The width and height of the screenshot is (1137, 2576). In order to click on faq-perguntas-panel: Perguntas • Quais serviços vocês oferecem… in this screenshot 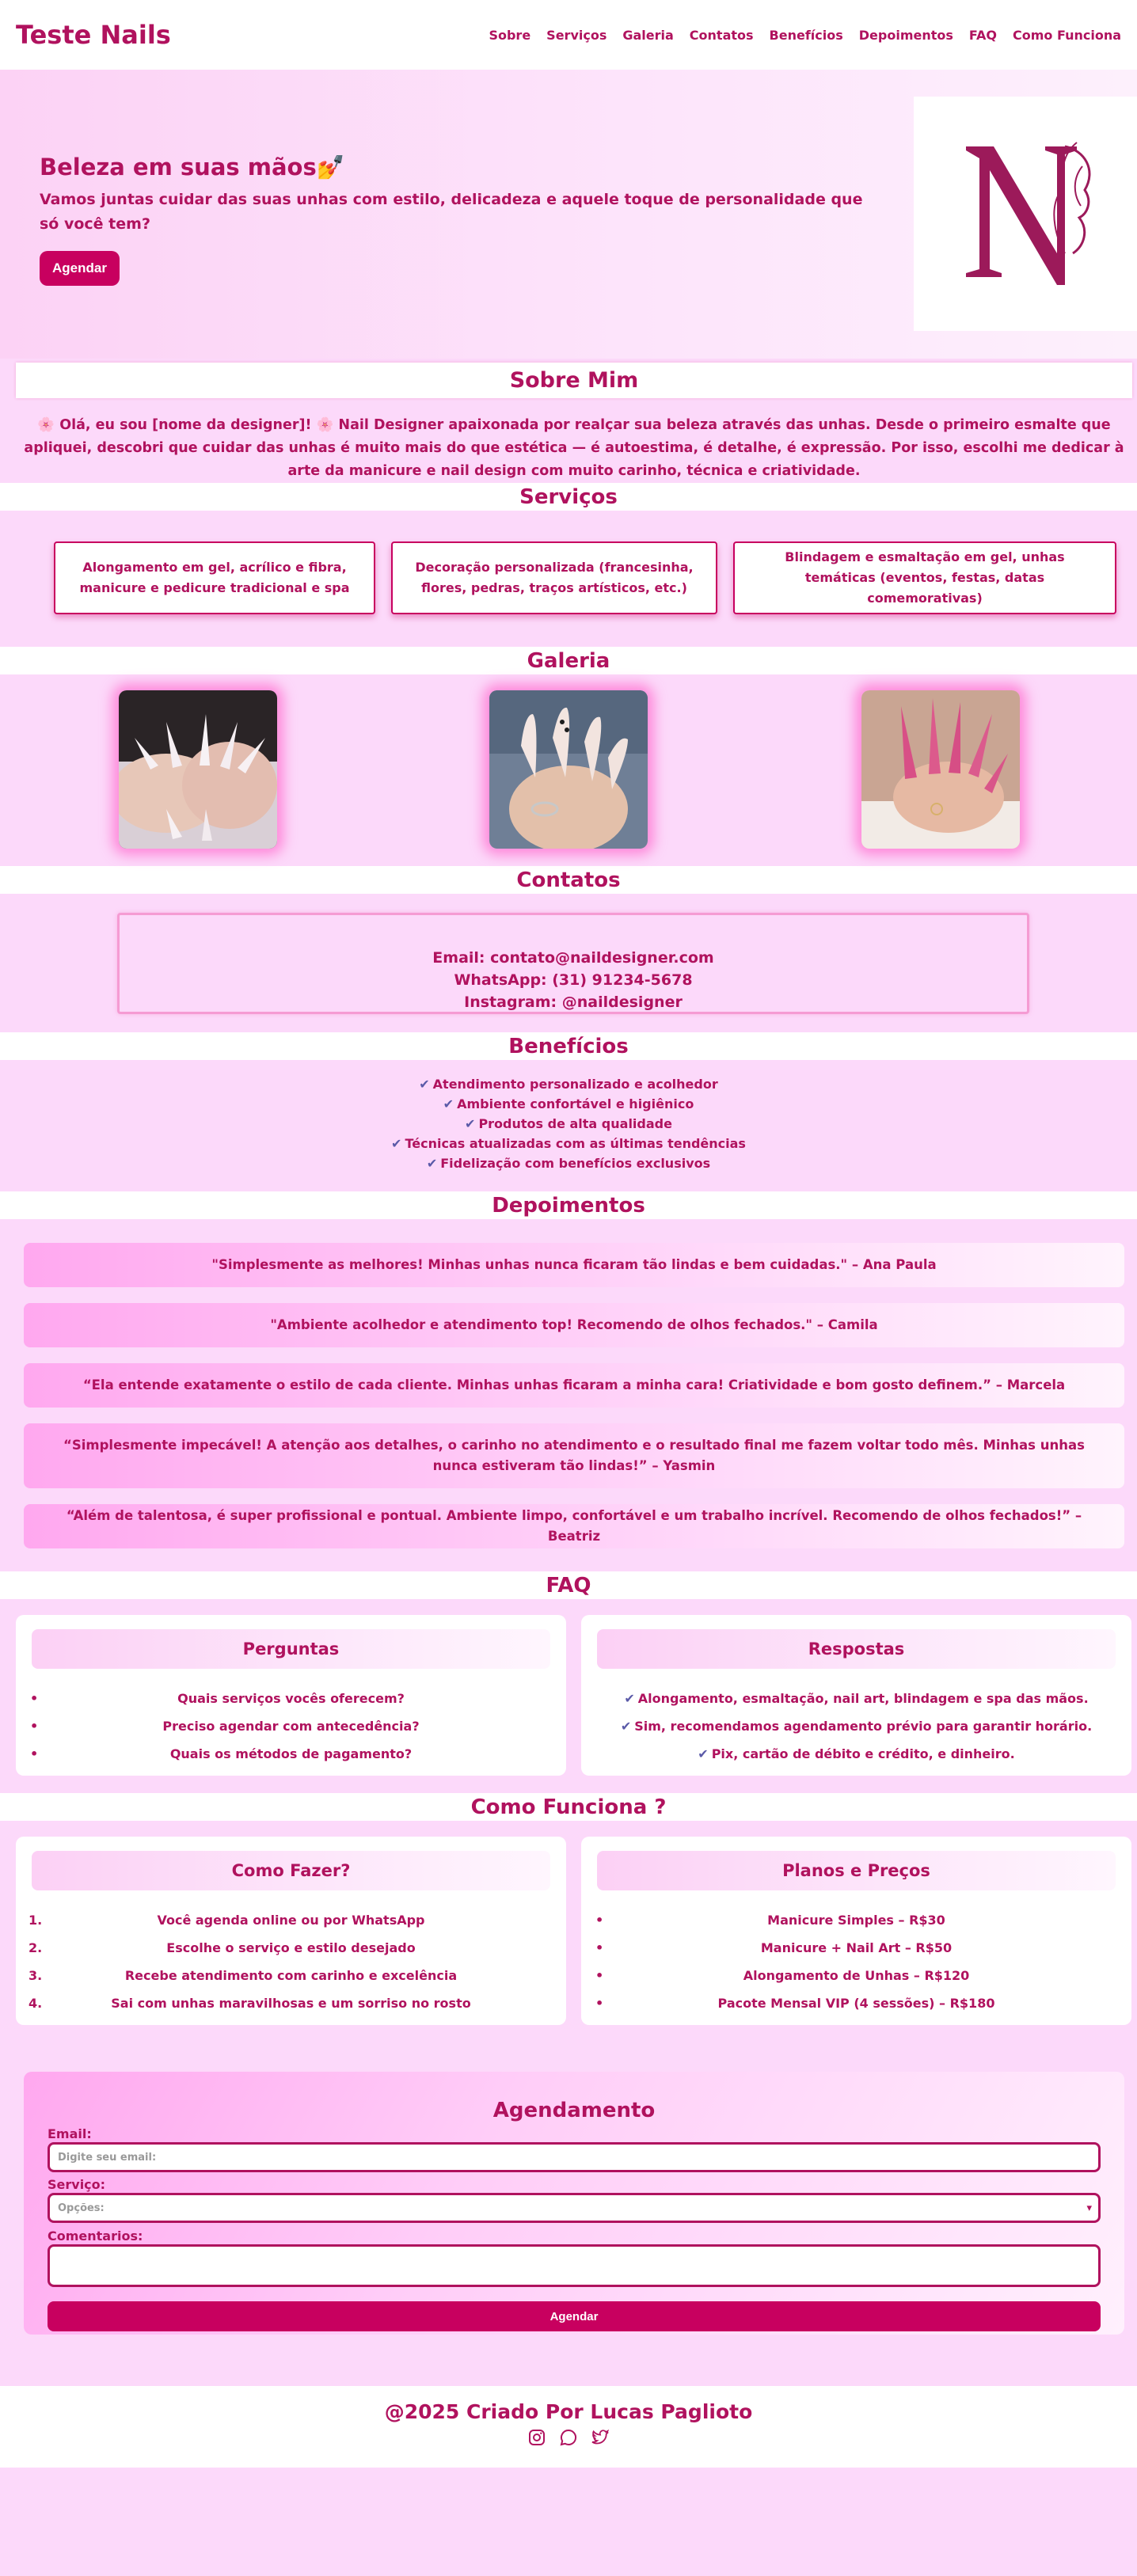, I will do `click(291, 1696)`.